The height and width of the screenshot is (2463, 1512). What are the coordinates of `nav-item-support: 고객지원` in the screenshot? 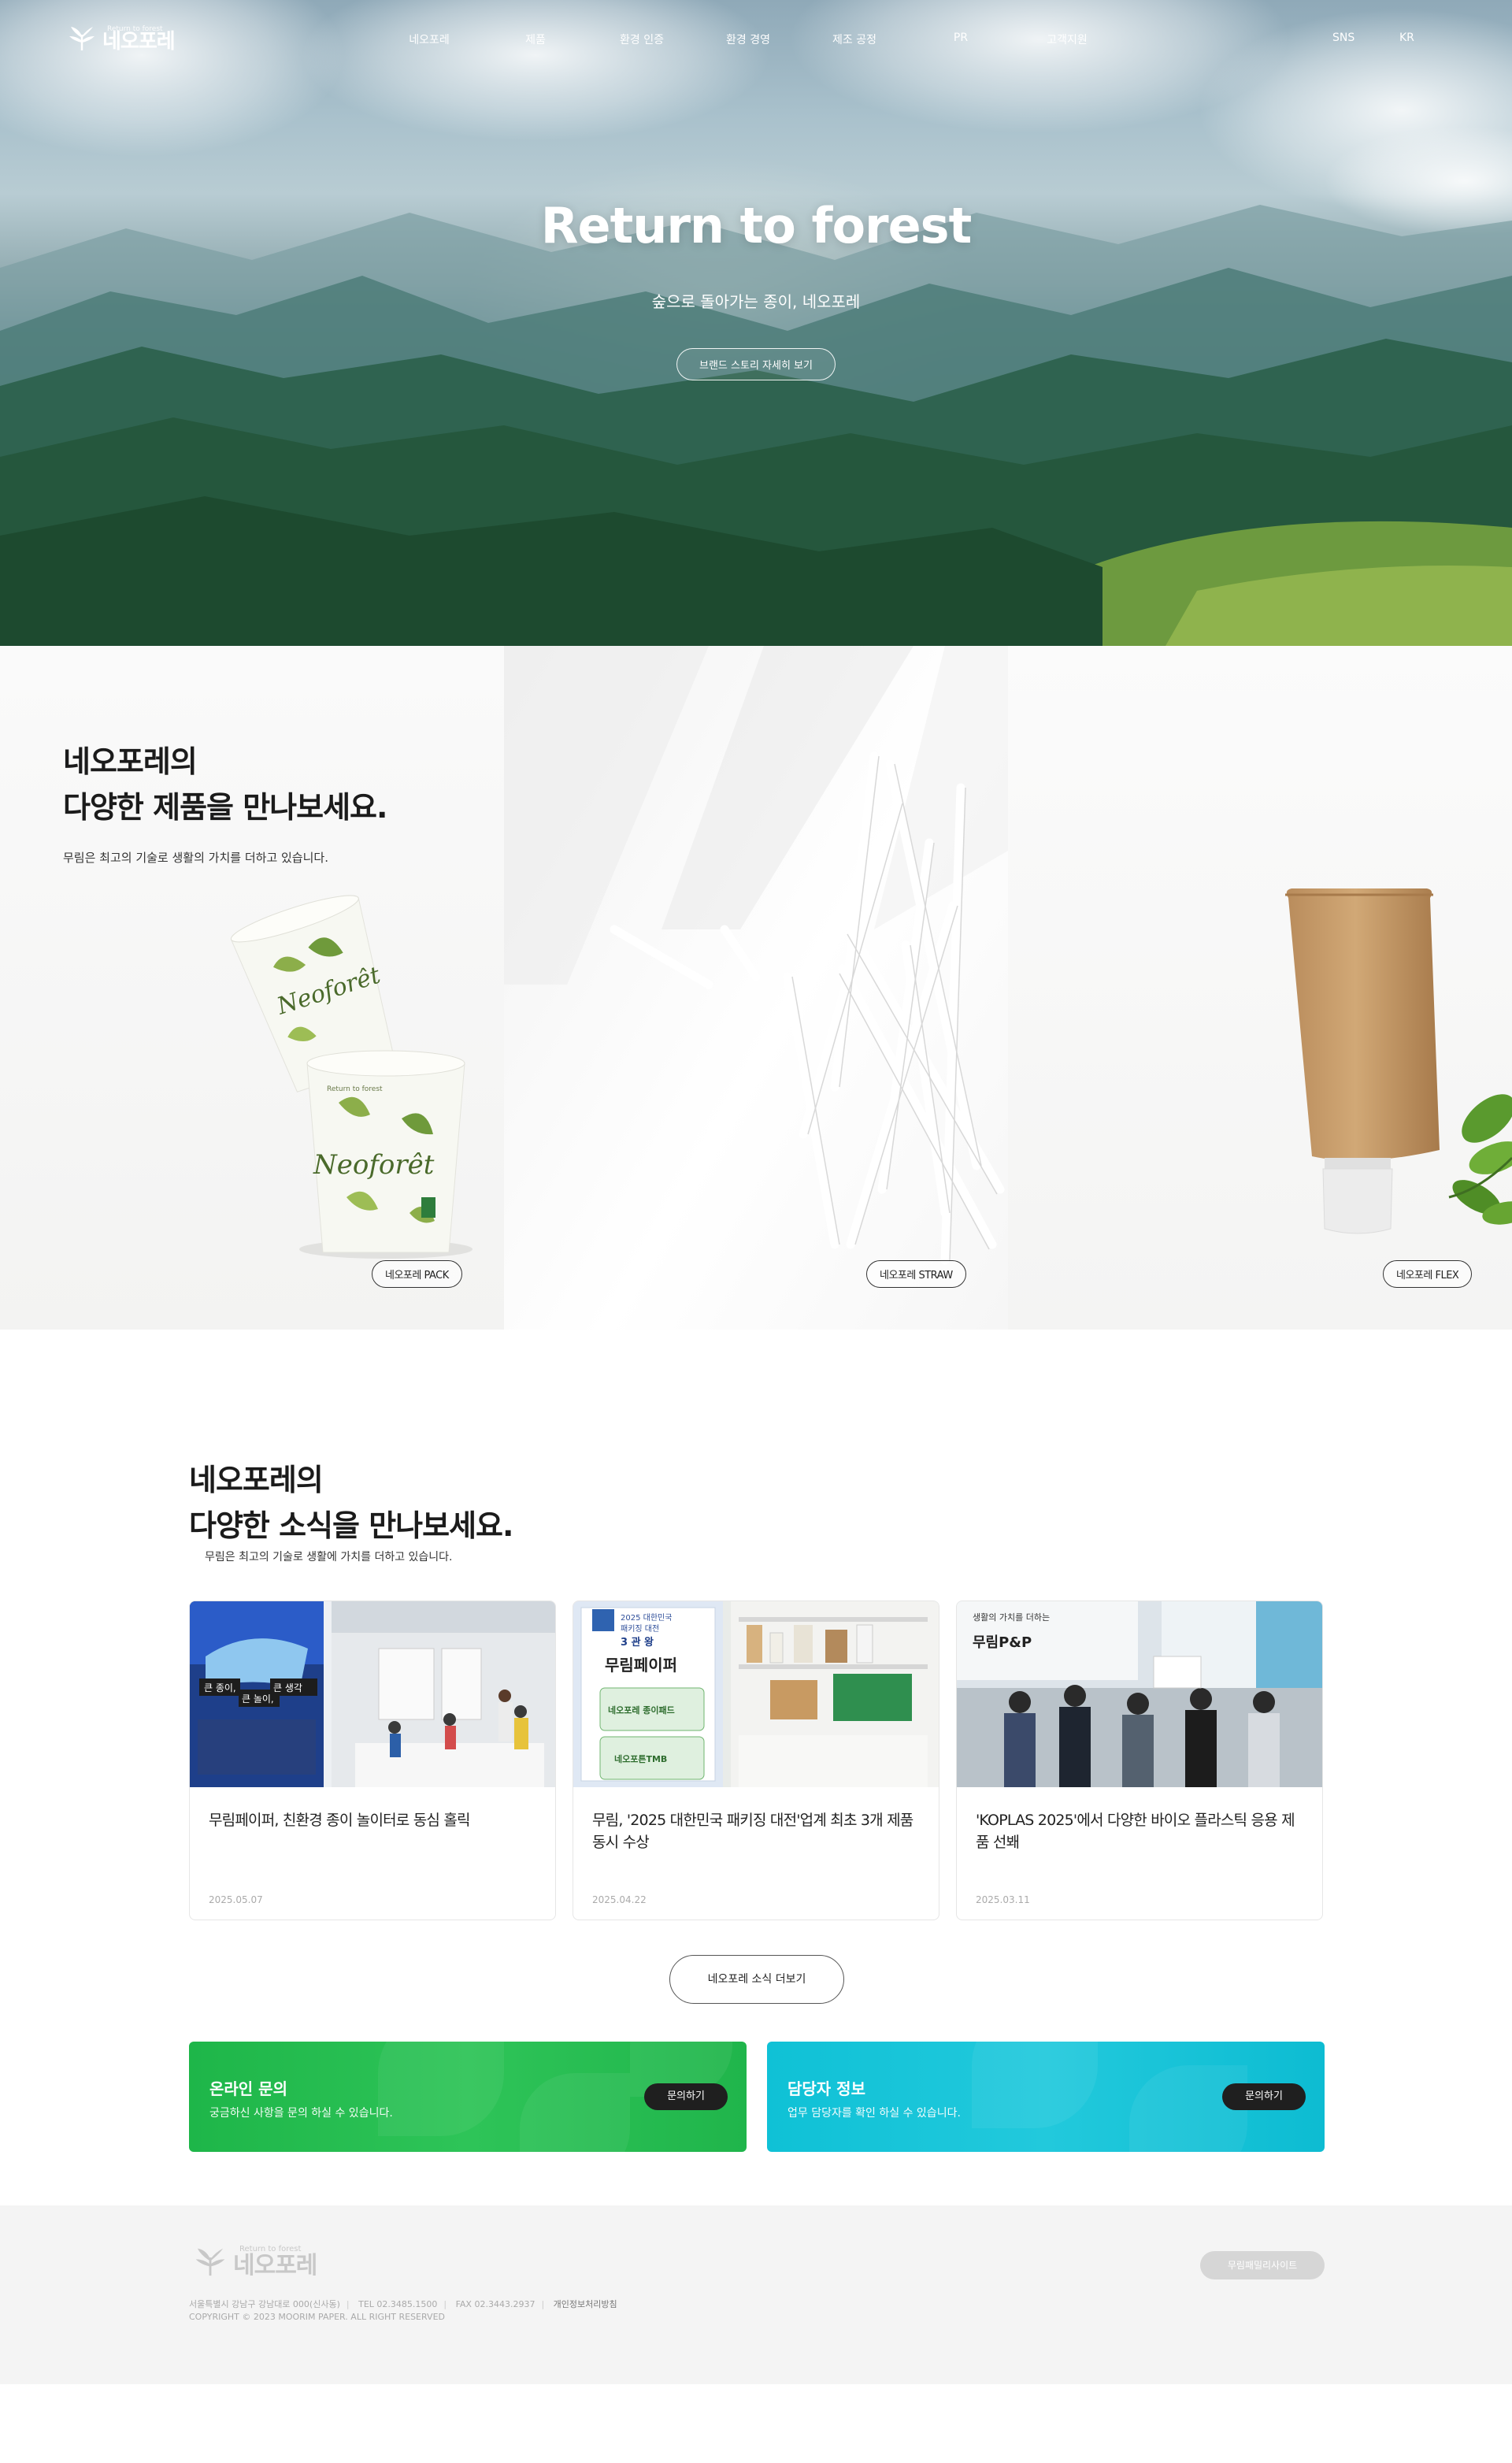 It's located at (1067, 39).